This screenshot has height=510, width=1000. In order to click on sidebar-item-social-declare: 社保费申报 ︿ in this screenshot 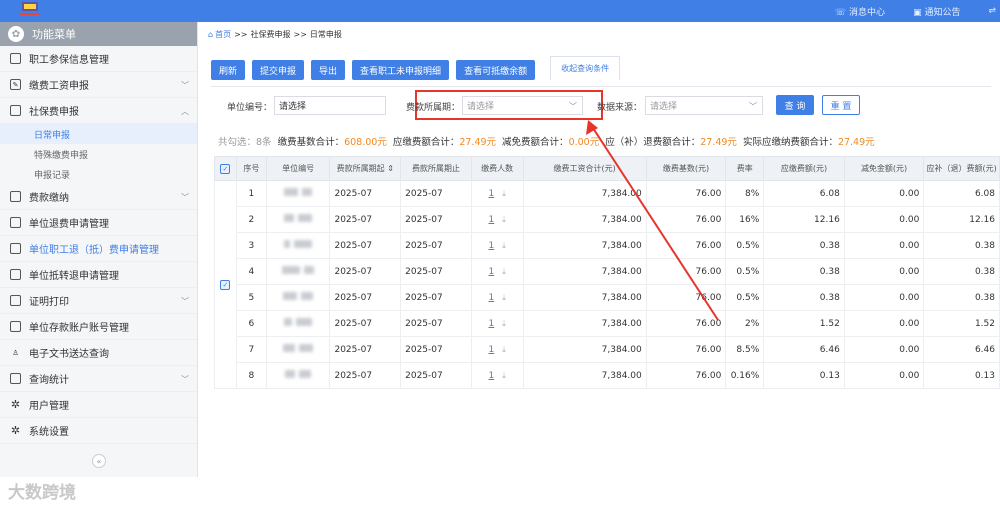, I will do `click(98, 111)`.